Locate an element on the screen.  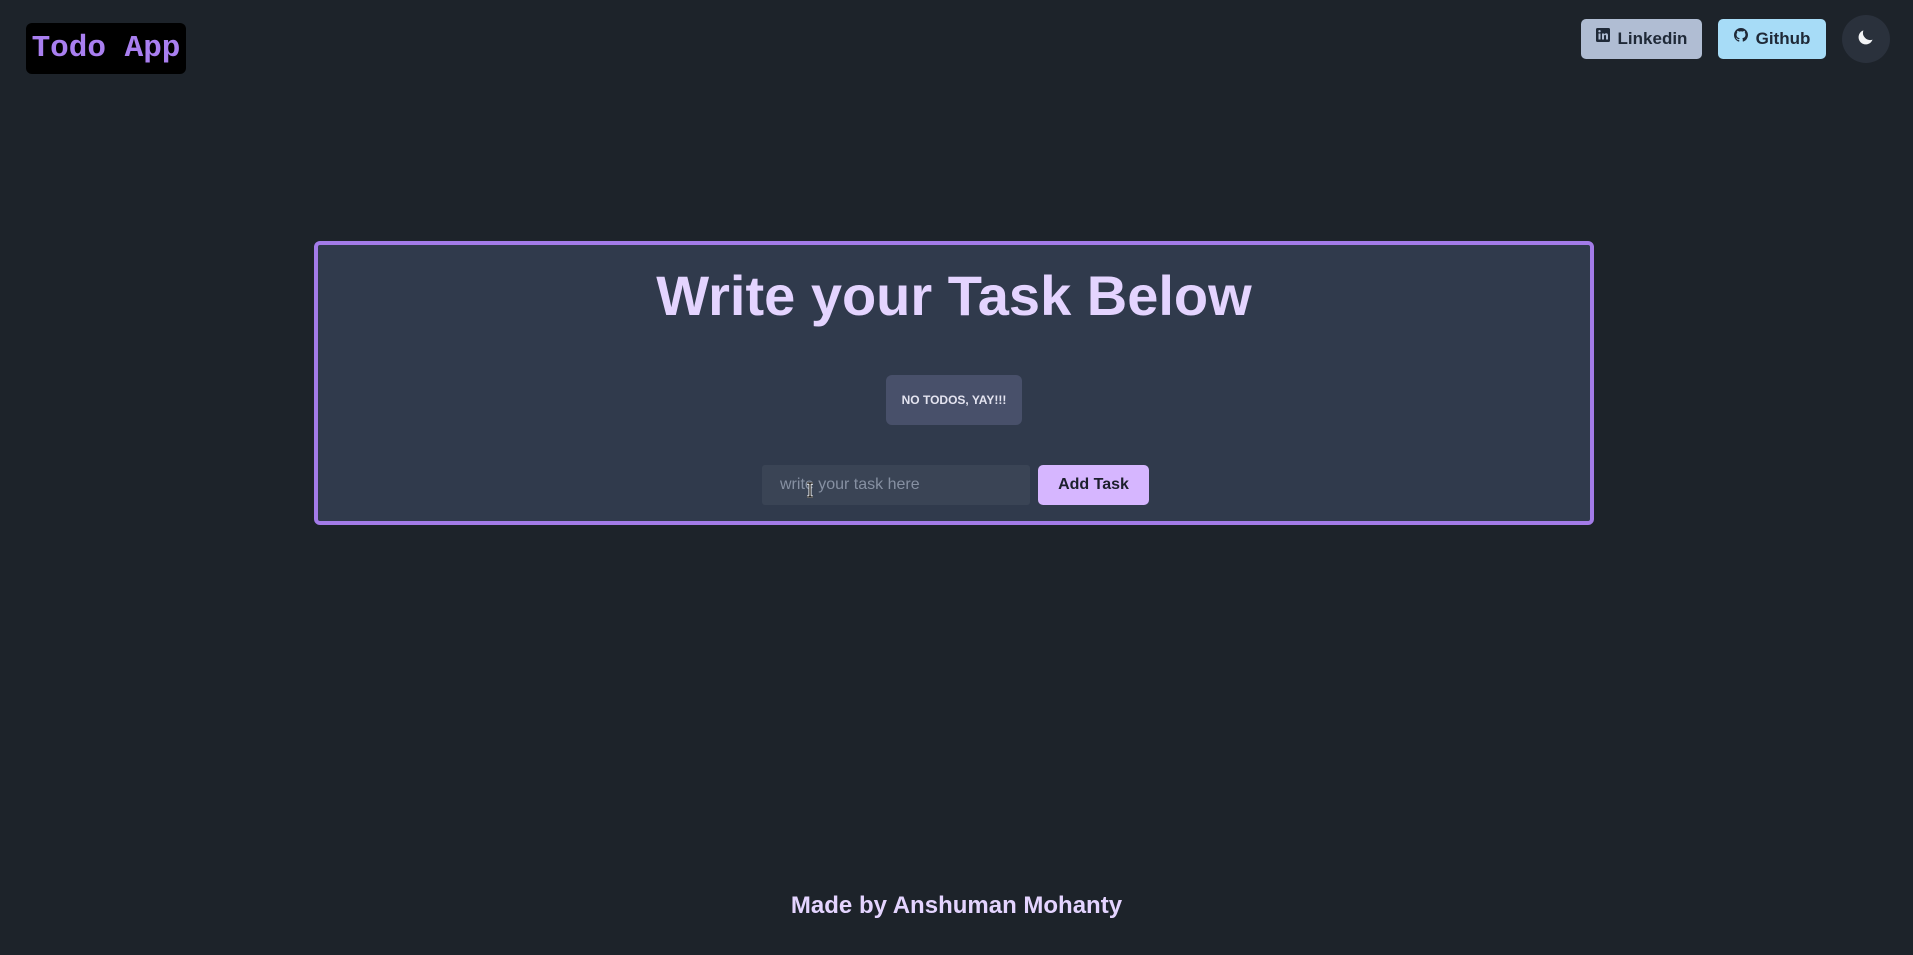
linkedin-button: Linkedin is located at coordinates (1641, 39).